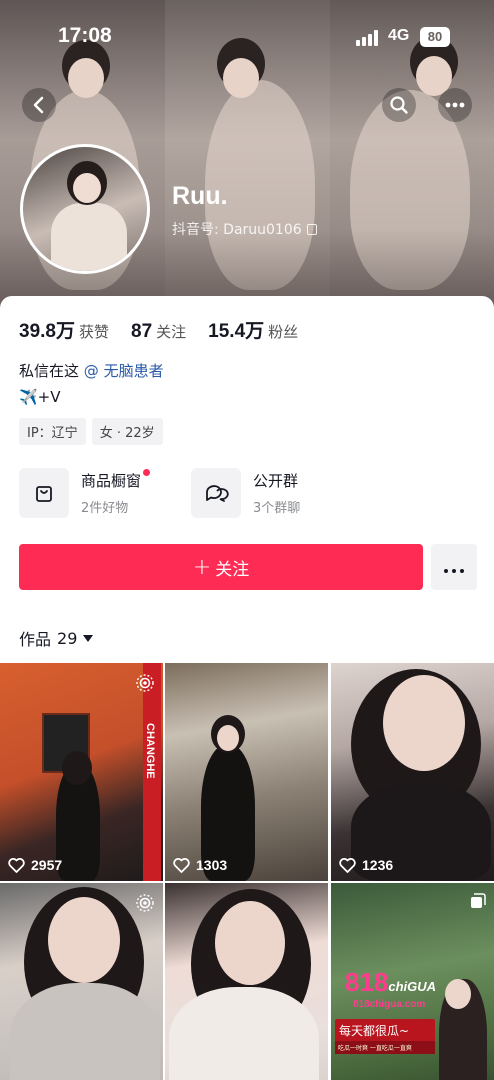 This screenshot has height=1080, width=494. What do you see at coordinates (435, 37) in the screenshot?
I see `battery-icon: 80` at bounding box center [435, 37].